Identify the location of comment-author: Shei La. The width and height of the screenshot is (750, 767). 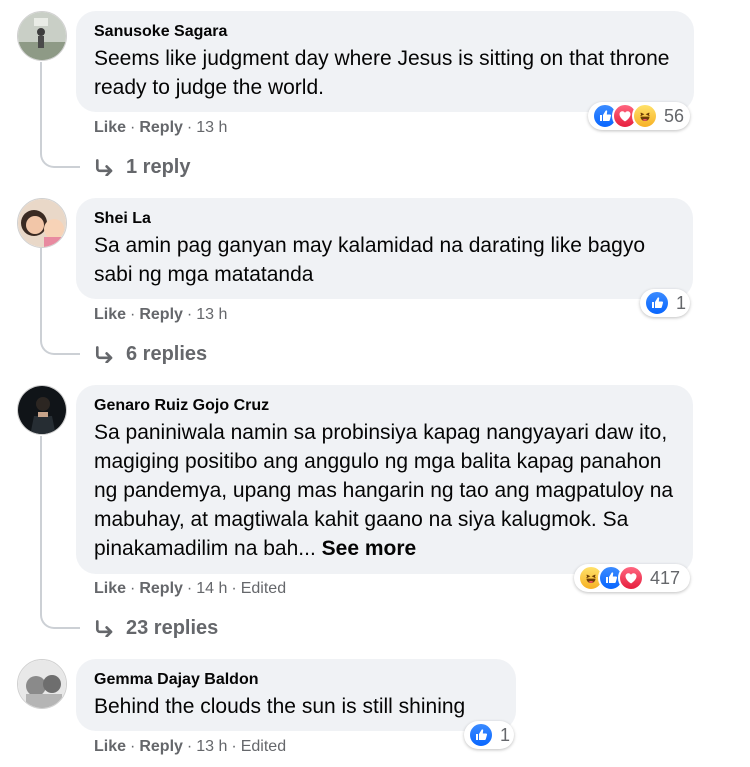
(384, 219).